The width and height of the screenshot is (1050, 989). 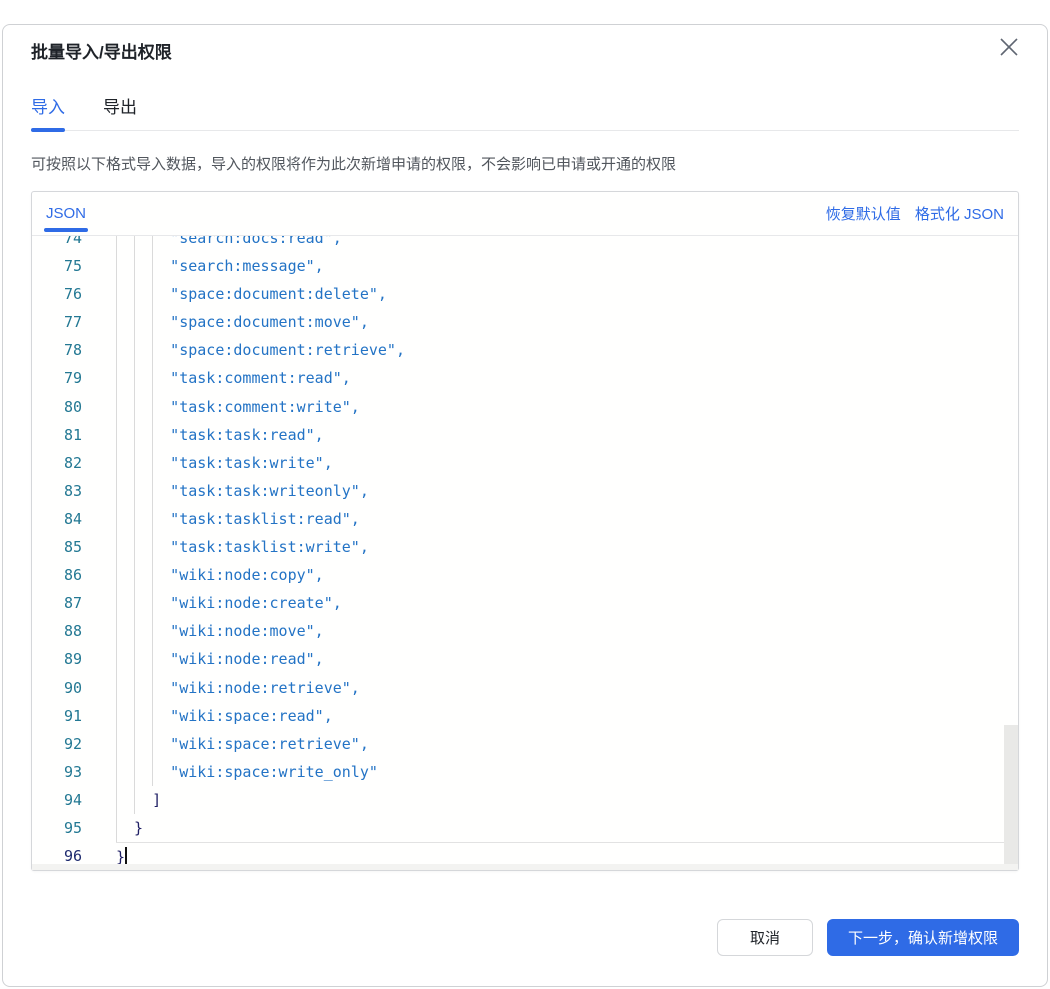 I want to click on code-line: 94 ], so click(x=525, y=799).